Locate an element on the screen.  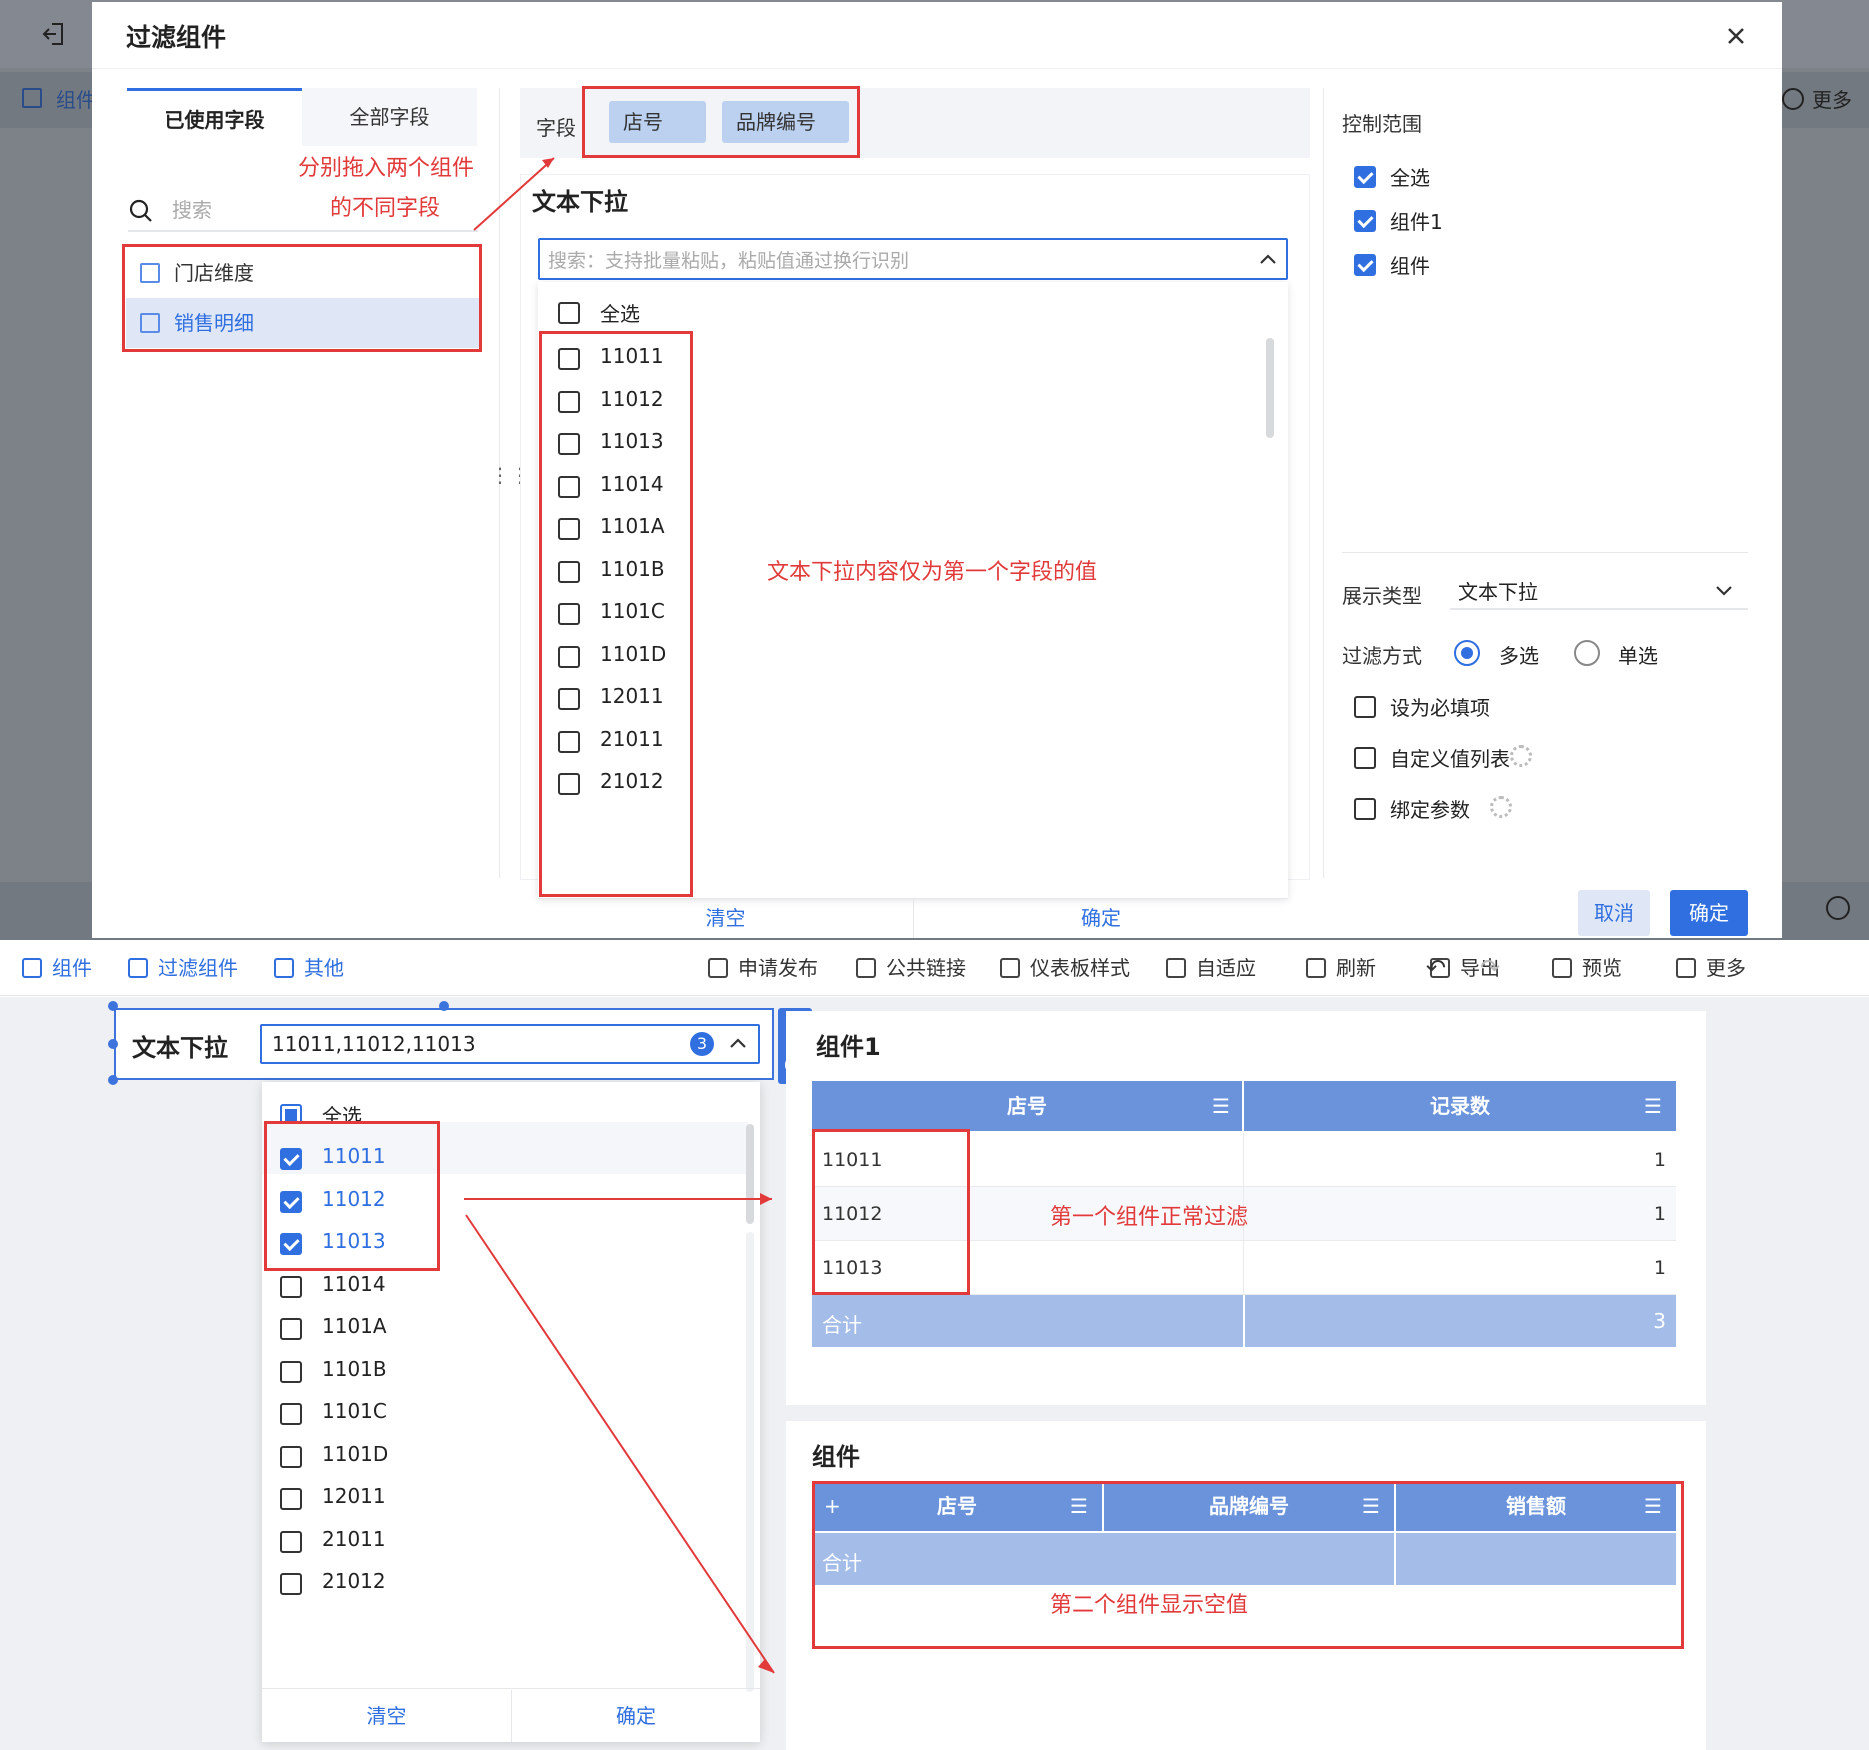
filter-mode-label: 过滤方式 is located at coordinates (1382, 656).